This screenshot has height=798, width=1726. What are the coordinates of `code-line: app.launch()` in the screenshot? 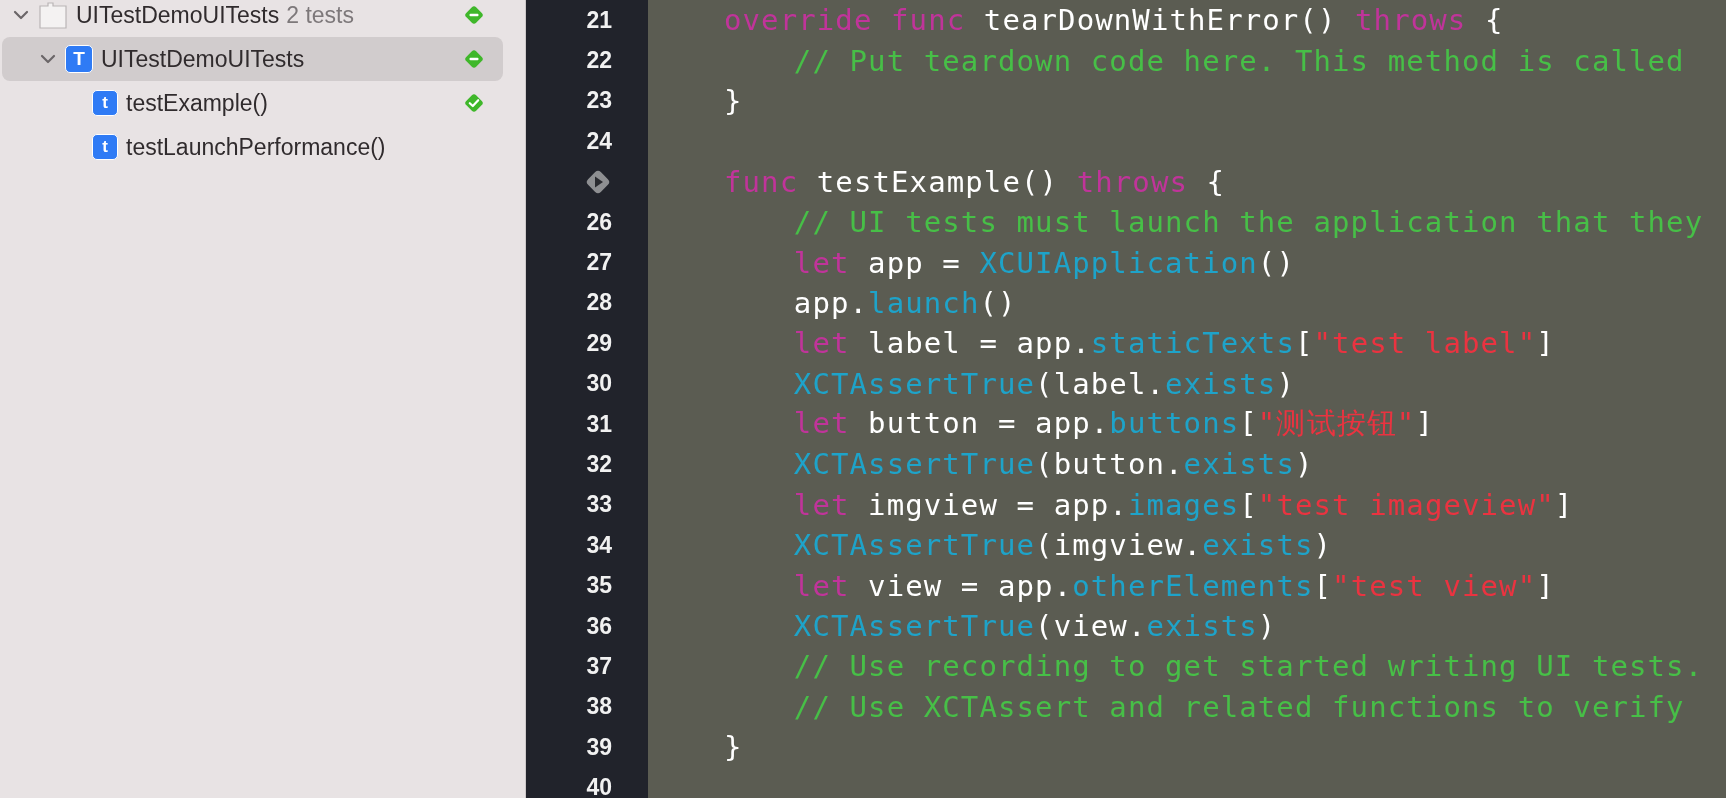 It's located at (904, 302).